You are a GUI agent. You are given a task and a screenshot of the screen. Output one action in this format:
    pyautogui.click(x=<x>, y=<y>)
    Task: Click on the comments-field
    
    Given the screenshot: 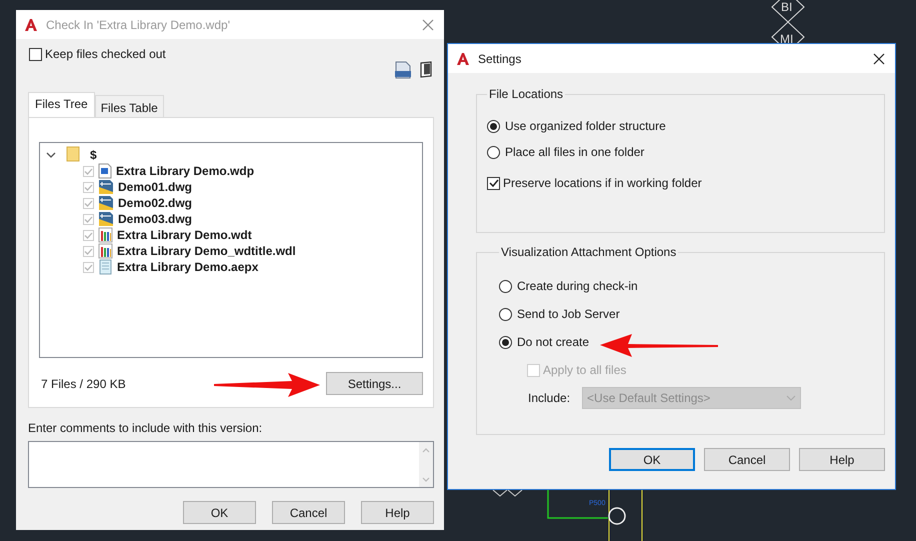 What is the action you would take?
    pyautogui.click(x=231, y=464)
    